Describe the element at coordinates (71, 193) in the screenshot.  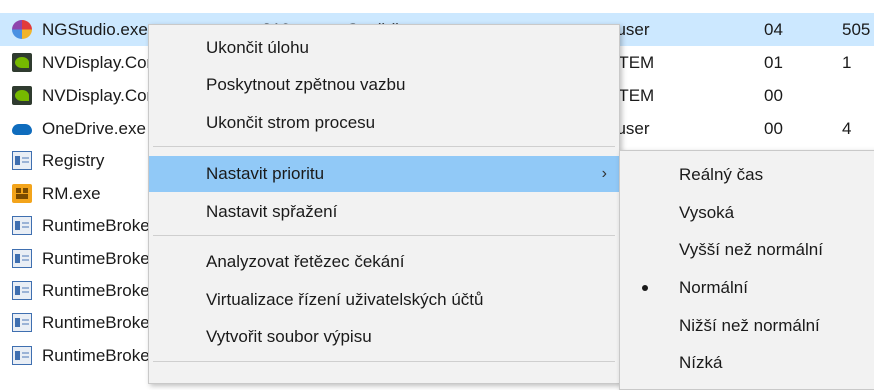
I see `process-name: RM.exe` at that location.